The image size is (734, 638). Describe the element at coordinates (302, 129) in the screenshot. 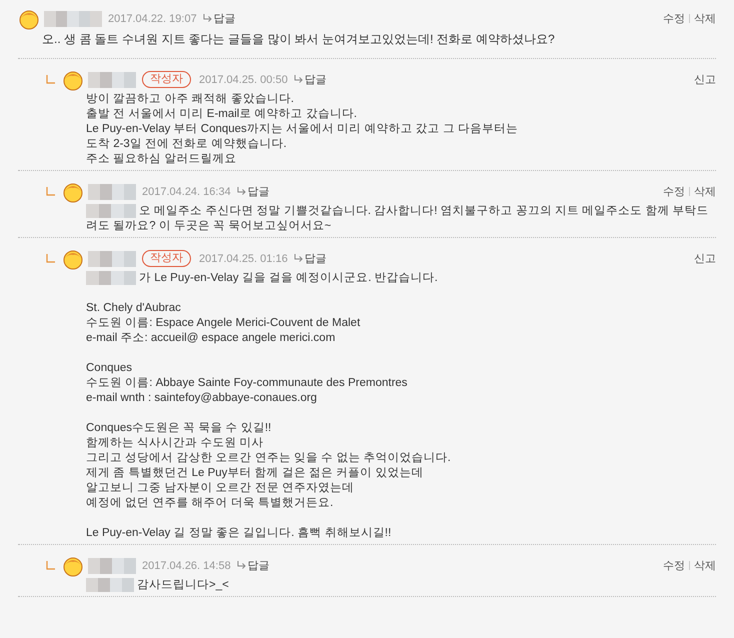

I see `comment-text: 방이 깔끔하고 아주 쾌적해 좋았습니다. 출발 전 서울에서 미리 E-mail로 예약하고 갔습니다. Le Puy-en-Velay 부터 Conques까지는 서울에서 미리 예약하고 갔고 그 다음부터는 도착 2-3일 전에 전화로 예약했습니다. 주소 필요하심 알러드릴께요` at that location.